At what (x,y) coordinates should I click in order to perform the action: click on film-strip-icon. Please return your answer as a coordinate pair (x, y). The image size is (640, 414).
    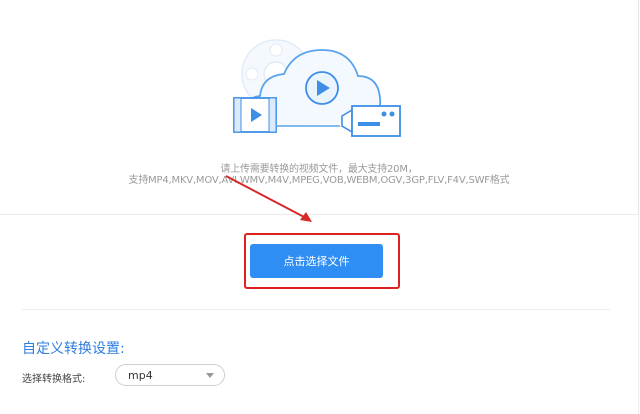
    Looking at the image, I should click on (255, 115).